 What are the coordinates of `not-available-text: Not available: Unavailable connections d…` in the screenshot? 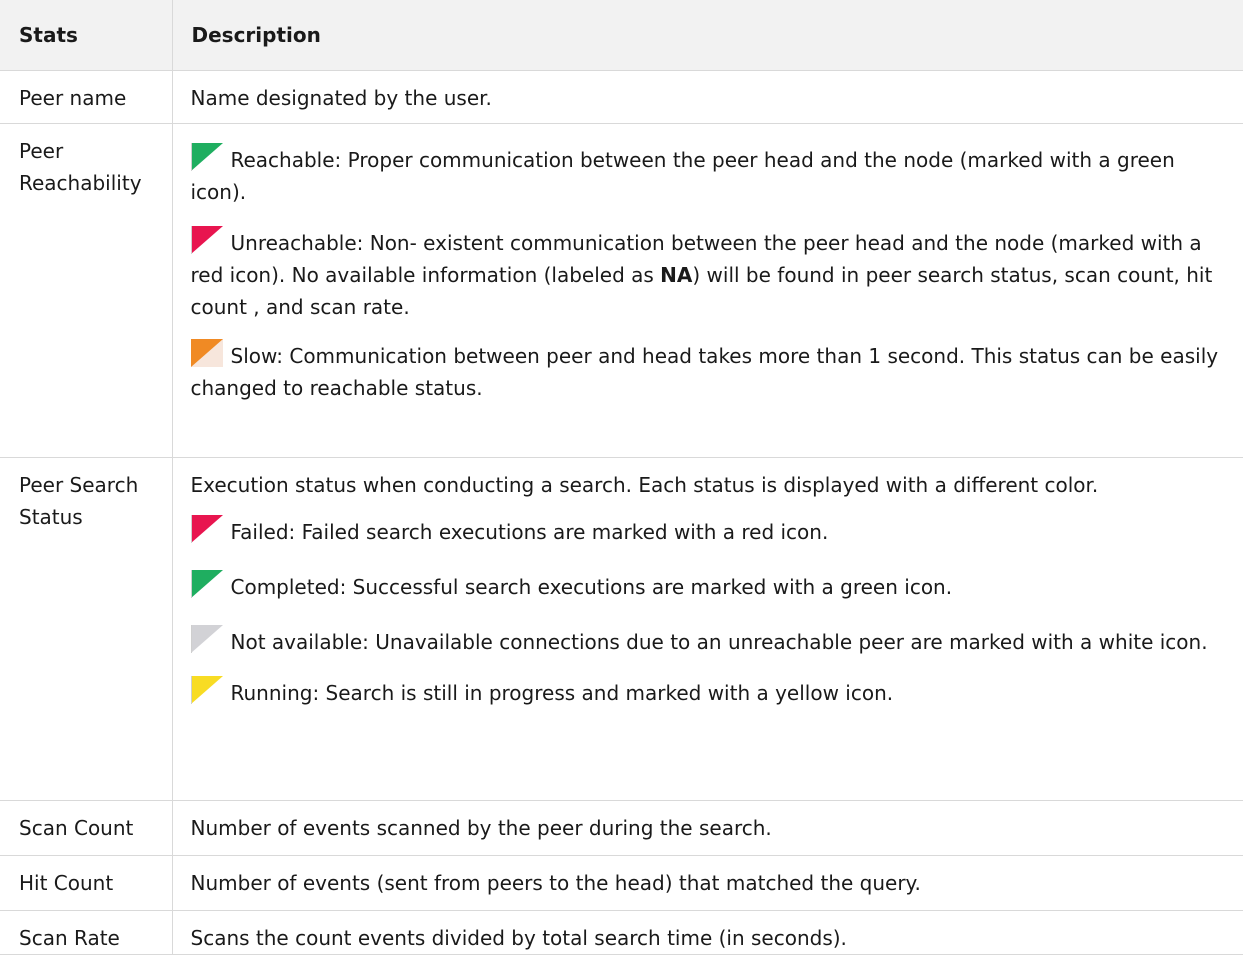 It's located at (719, 641).